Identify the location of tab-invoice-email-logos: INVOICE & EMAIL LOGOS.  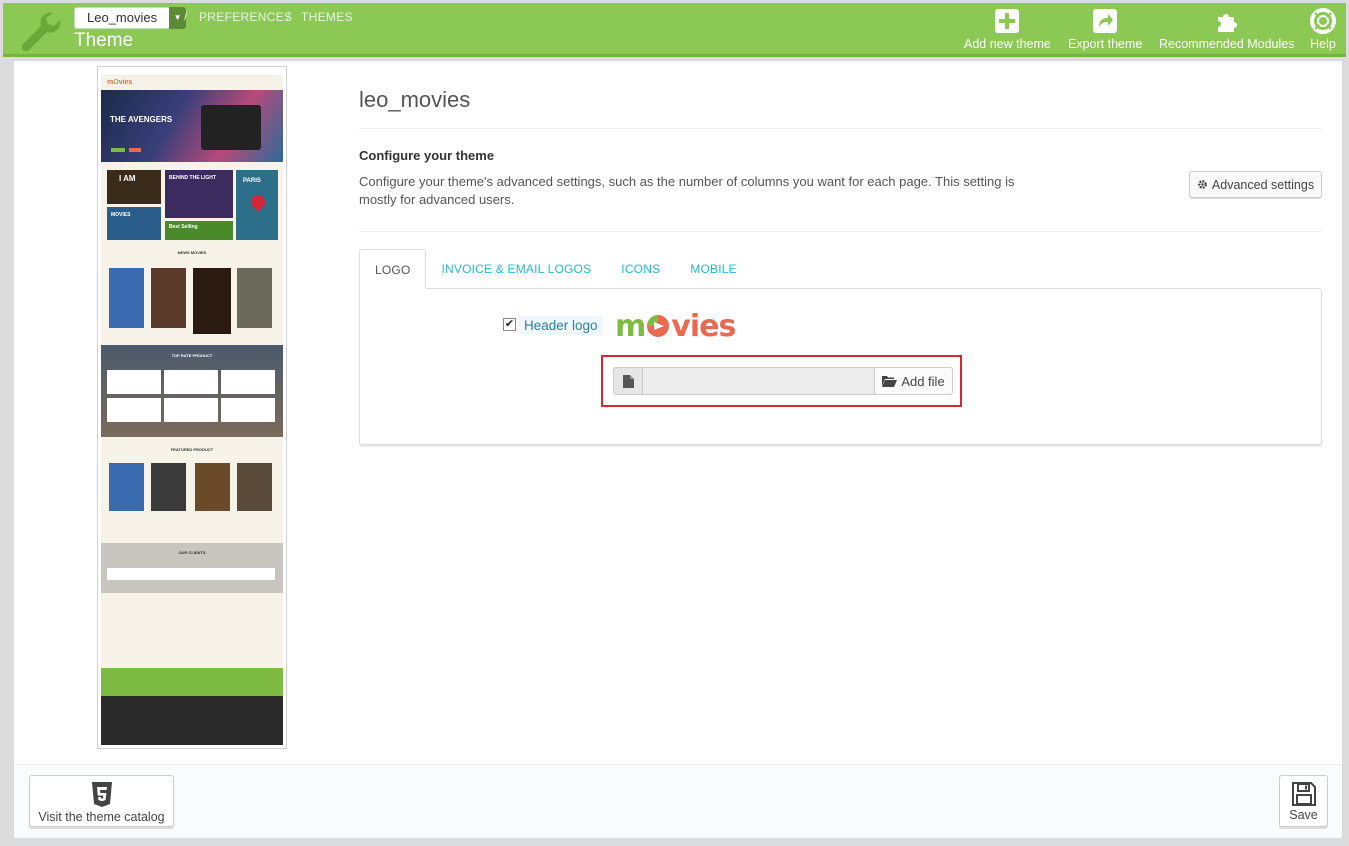
(516, 269).